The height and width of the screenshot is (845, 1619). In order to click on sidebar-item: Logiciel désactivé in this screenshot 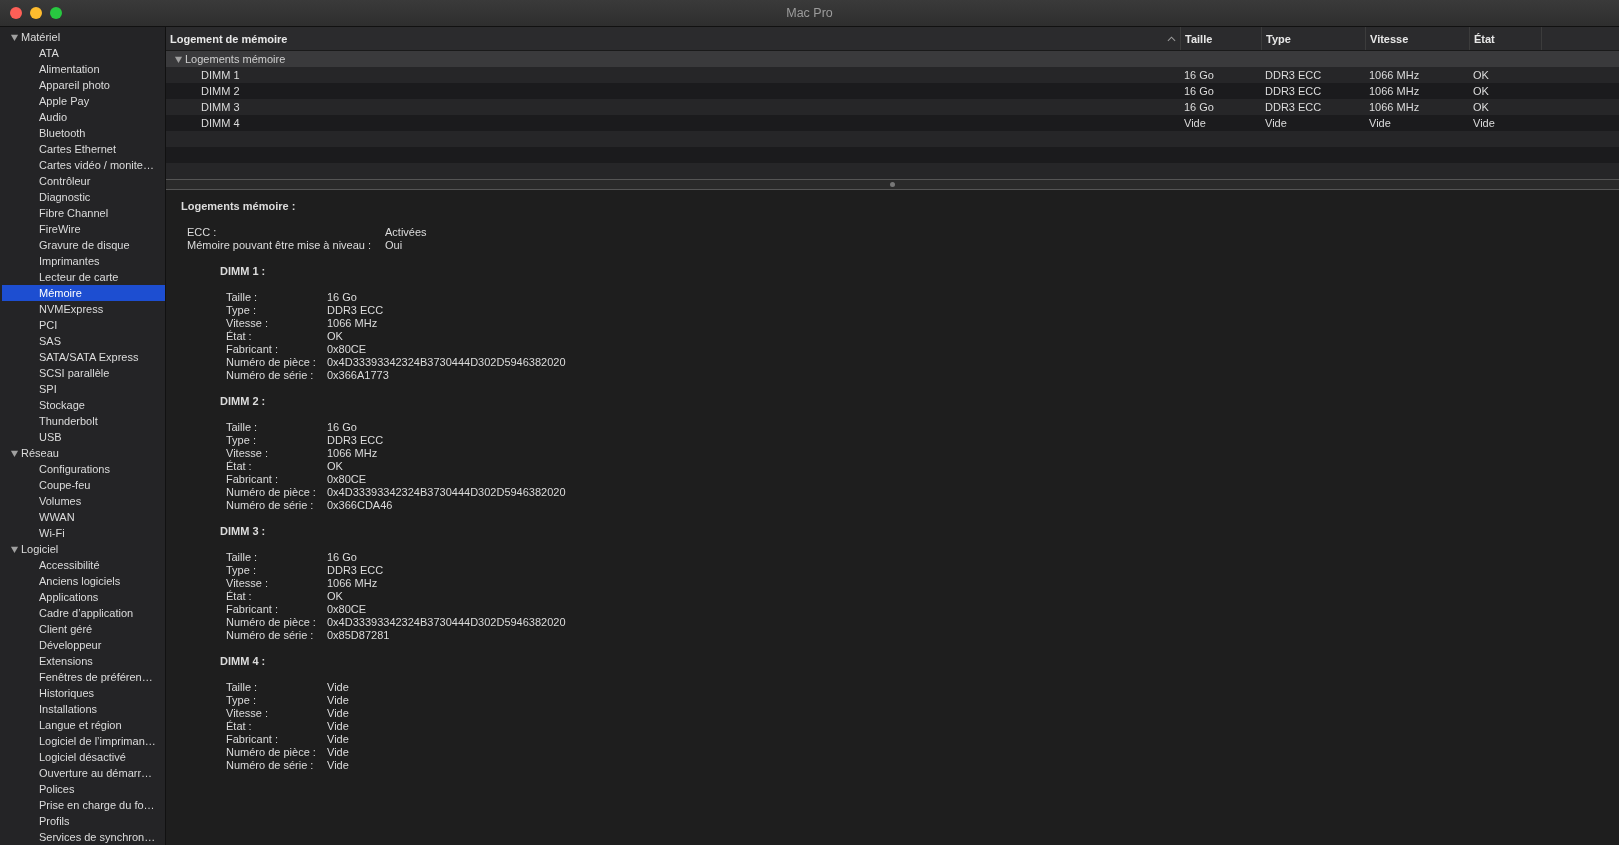, I will do `click(83, 757)`.